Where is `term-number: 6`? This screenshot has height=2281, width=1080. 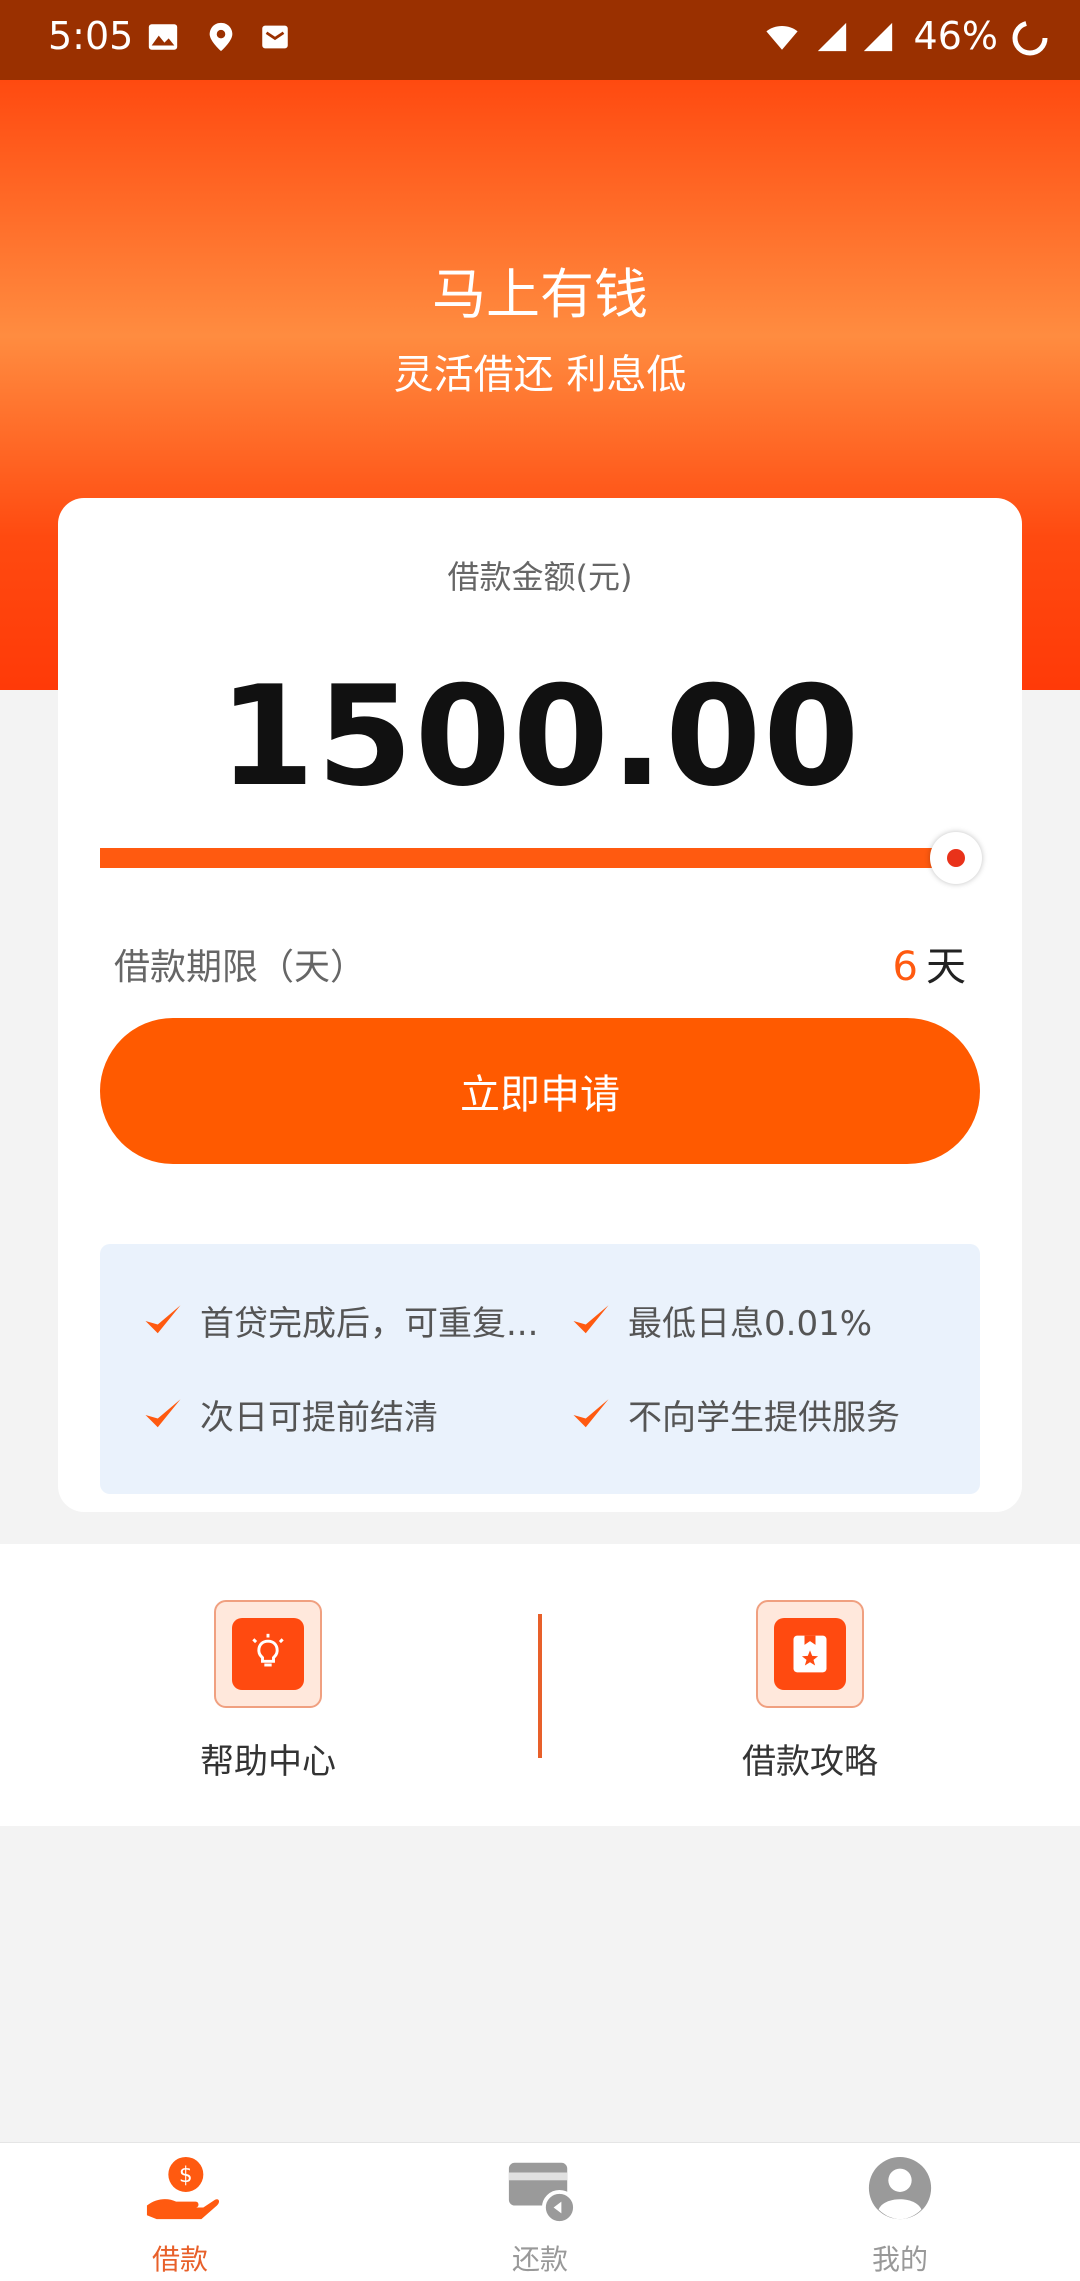
term-number: 6 is located at coordinates (905, 967).